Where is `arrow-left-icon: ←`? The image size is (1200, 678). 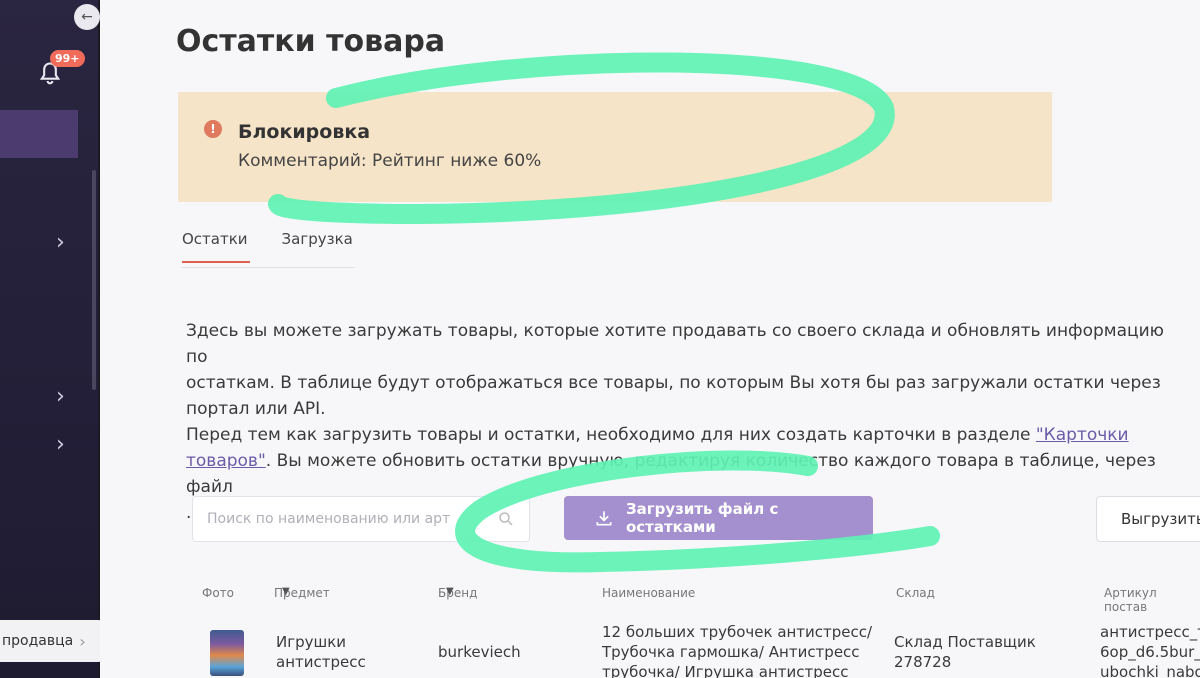
arrow-left-icon: ← is located at coordinates (87, 17).